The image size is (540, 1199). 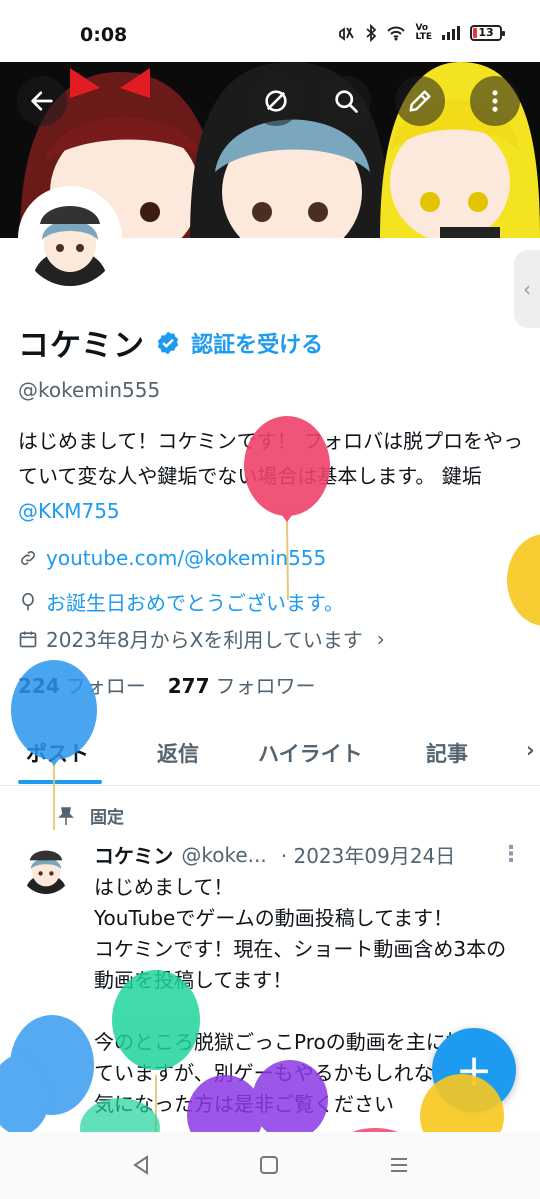 I want to click on battery-icon: 13, so click(x=487, y=33).